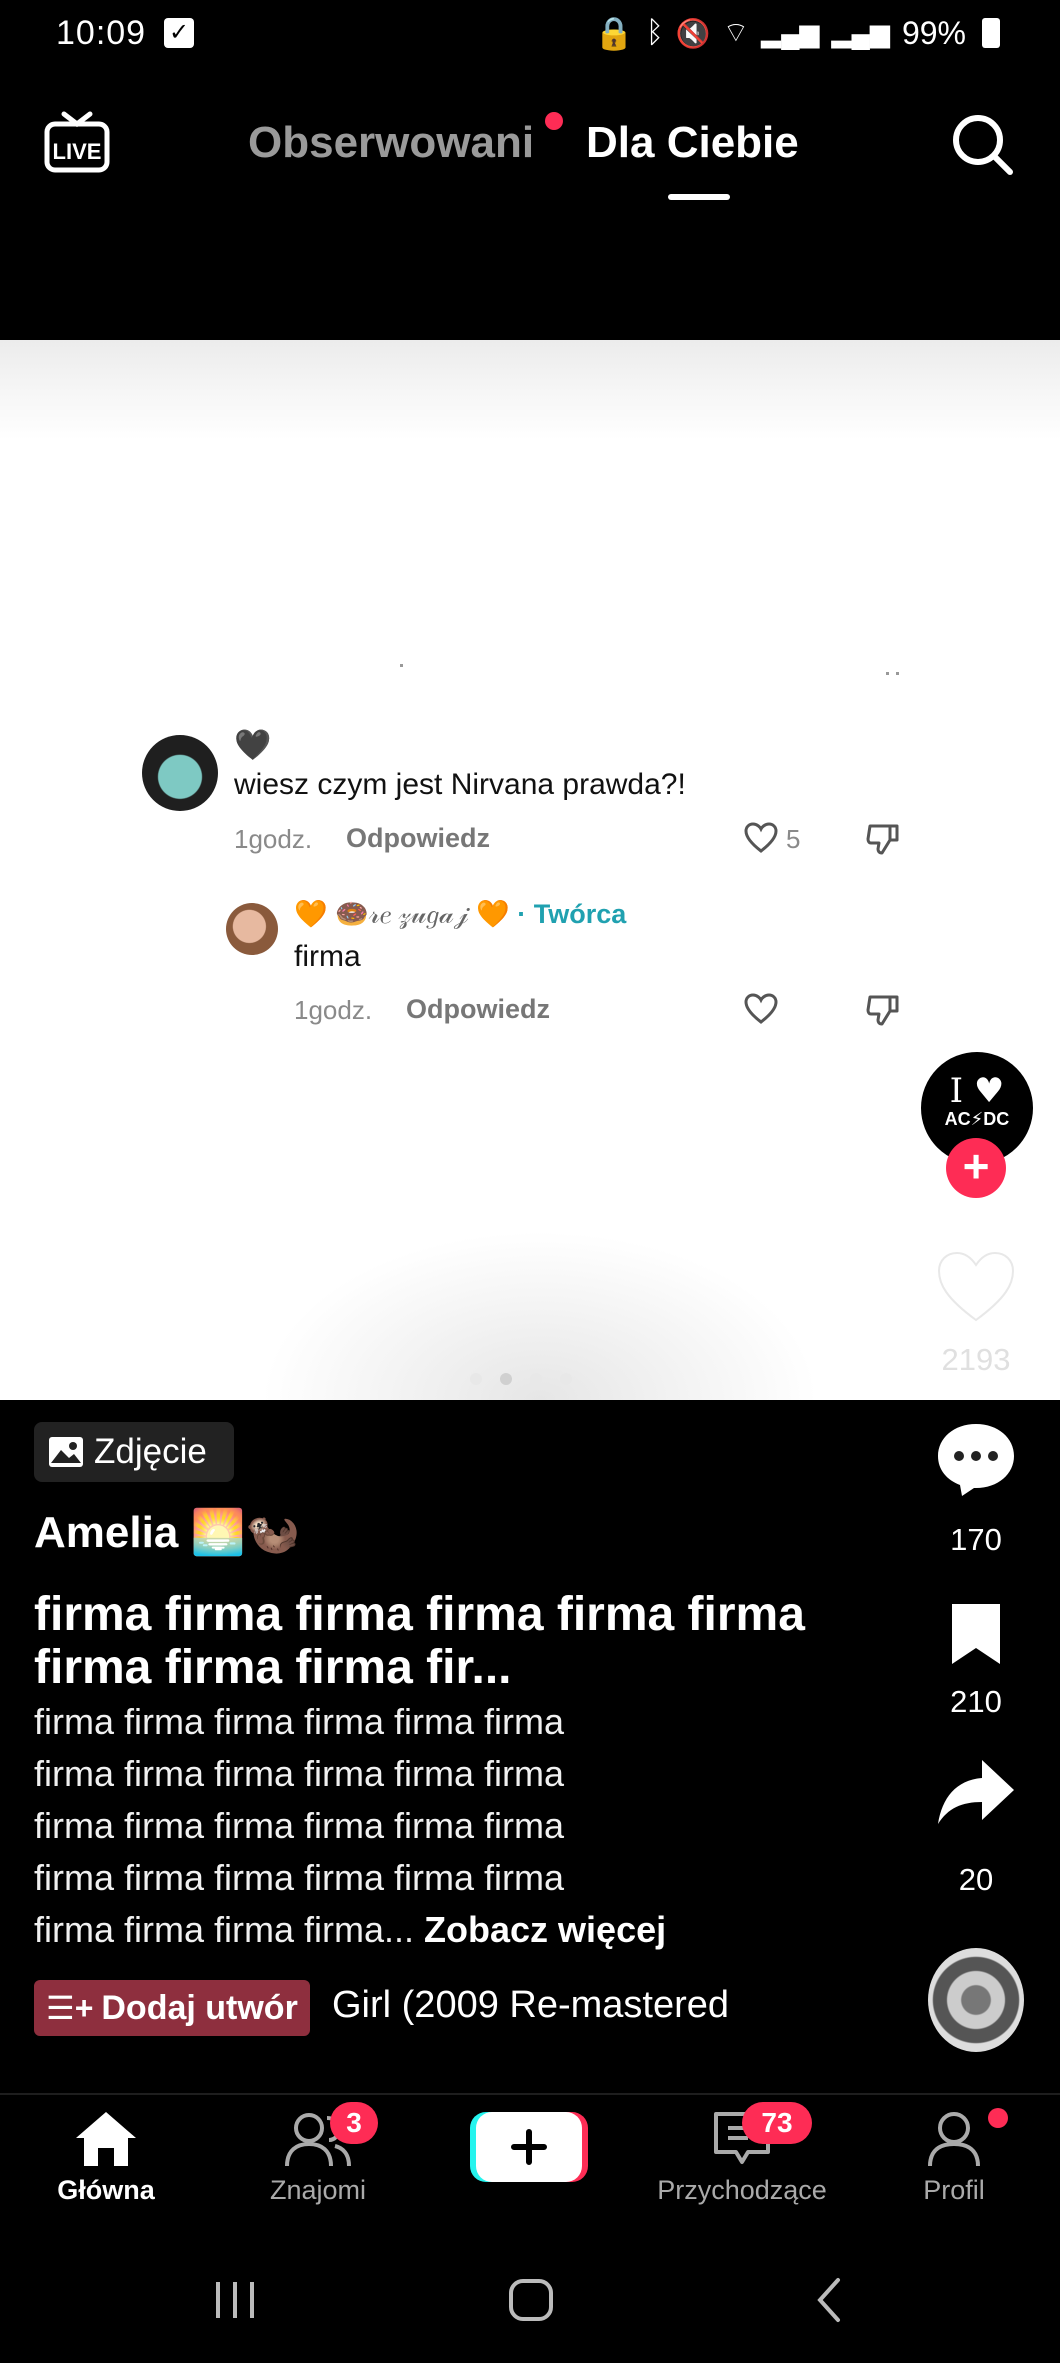 Image resolution: width=1060 pixels, height=2363 pixels. Describe the element at coordinates (318, 2158) in the screenshot. I see `nav-friends: Znajomi` at that location.